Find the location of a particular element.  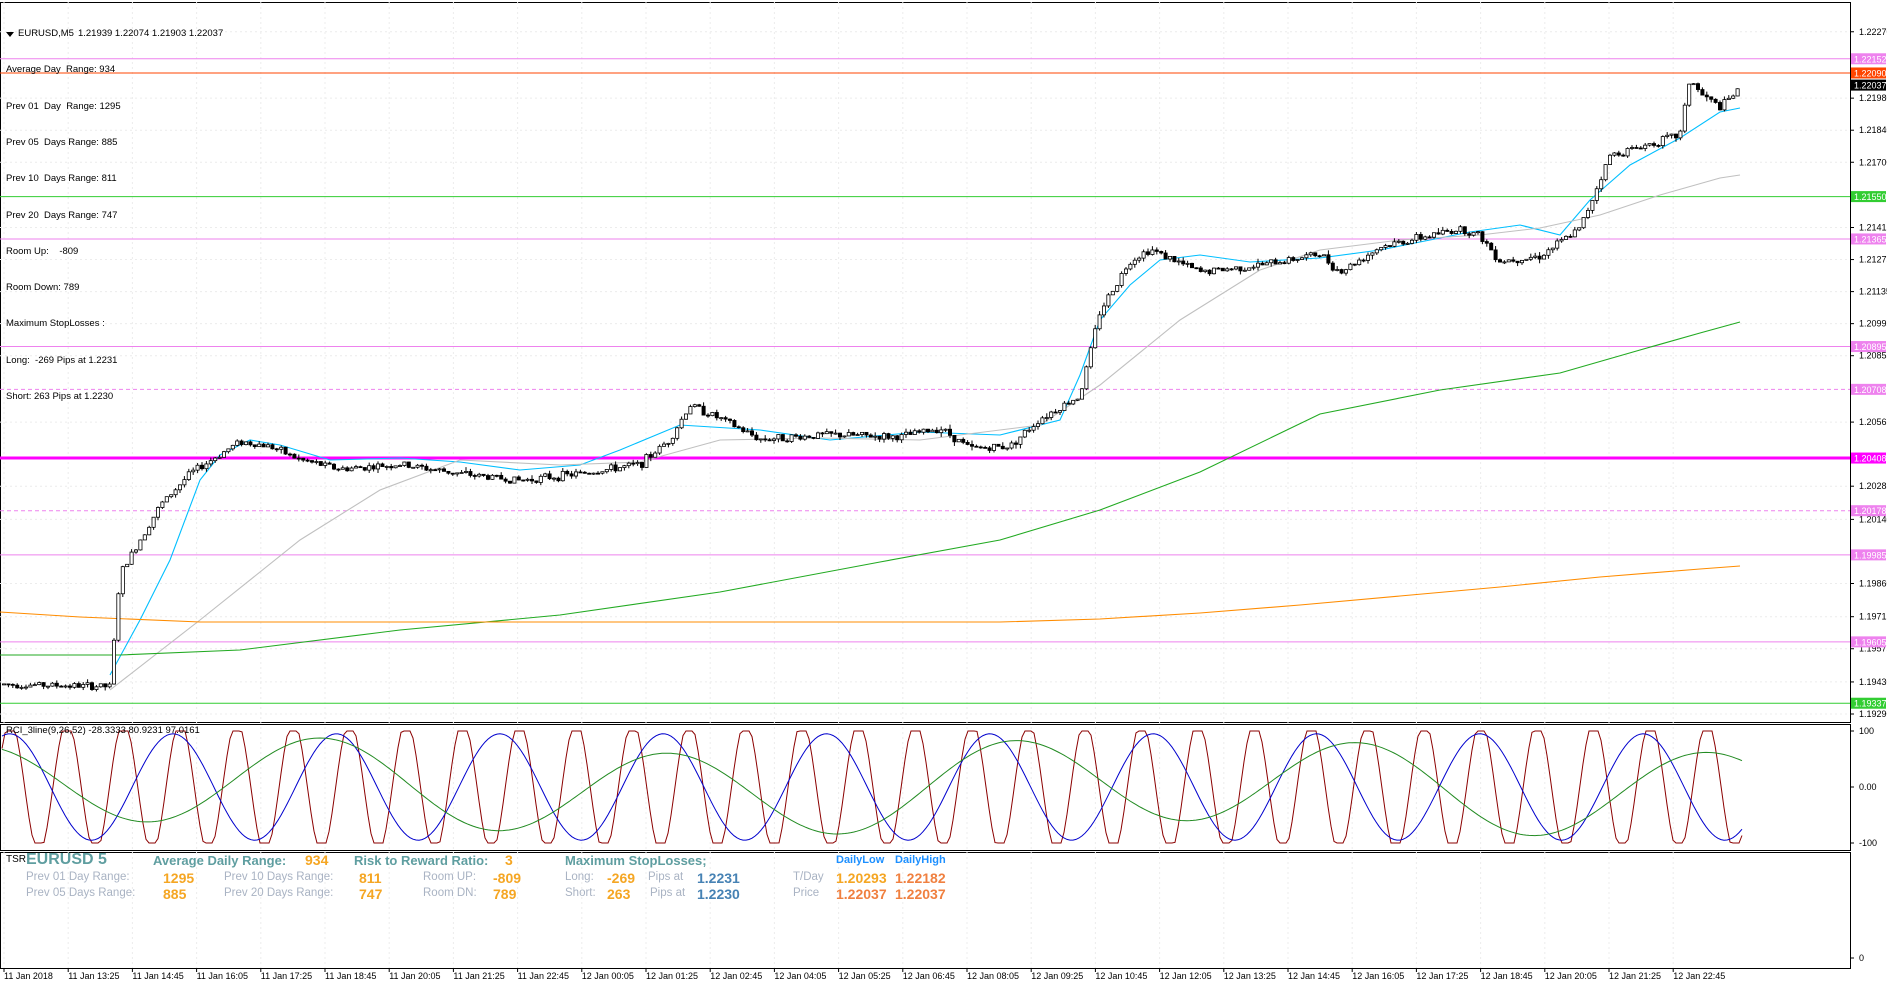

time-tick-label: 11 Jan 2018 is located at coordinates (28, 976).